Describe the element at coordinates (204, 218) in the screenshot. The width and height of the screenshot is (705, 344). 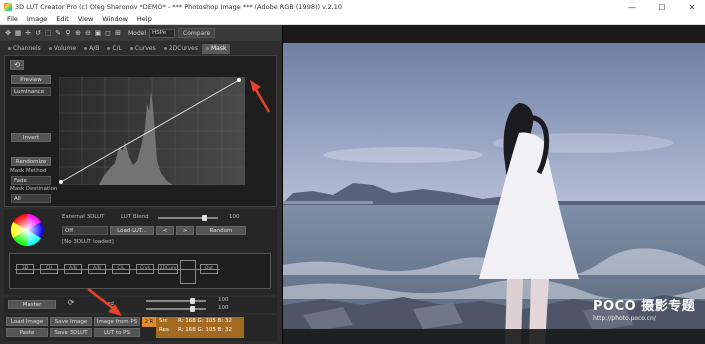
I see `lut-blend-handle` at that location.